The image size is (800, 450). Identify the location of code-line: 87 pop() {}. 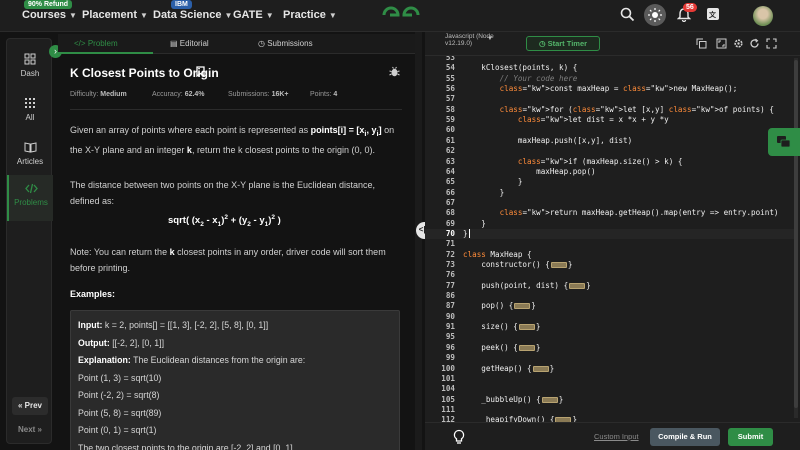
(610, 306).